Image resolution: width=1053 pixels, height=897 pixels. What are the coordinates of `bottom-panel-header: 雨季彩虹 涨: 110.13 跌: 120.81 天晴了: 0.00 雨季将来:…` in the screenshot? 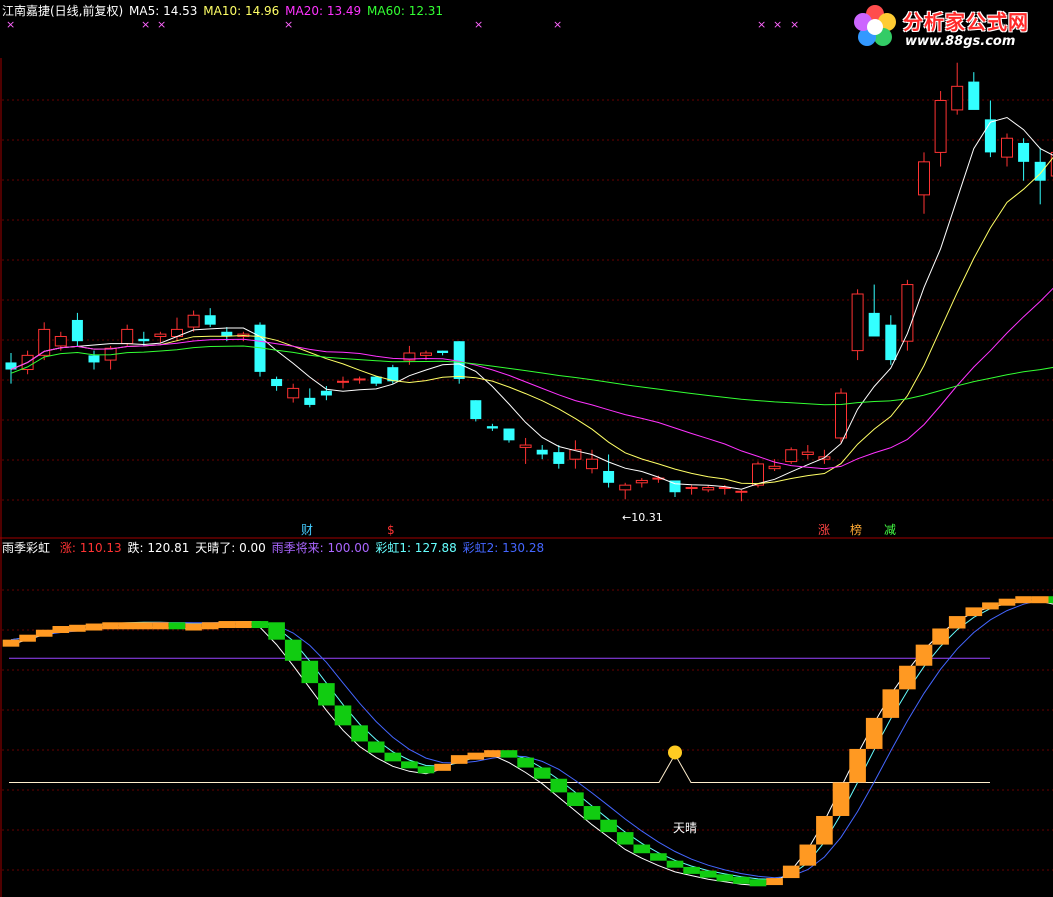 It's located at (273, 548).